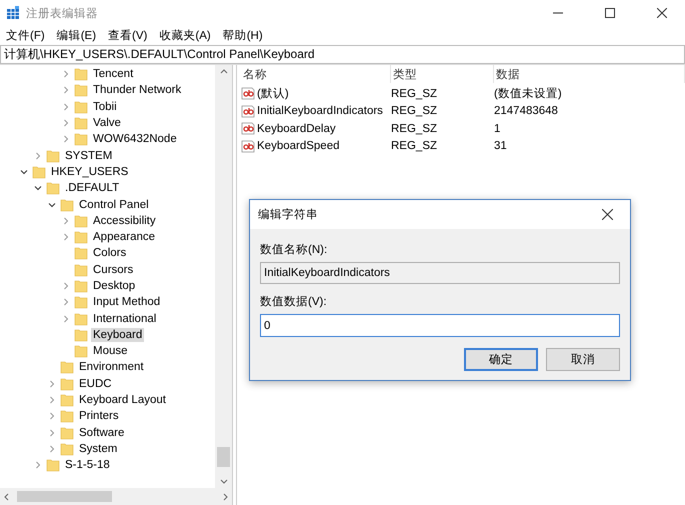 Image resolution: width=685 pixels, height=505 pixels. Describe the element at coordinates (185, 35) in the screenshot. I see `menu-item: 收藏夹(A)` at that location.